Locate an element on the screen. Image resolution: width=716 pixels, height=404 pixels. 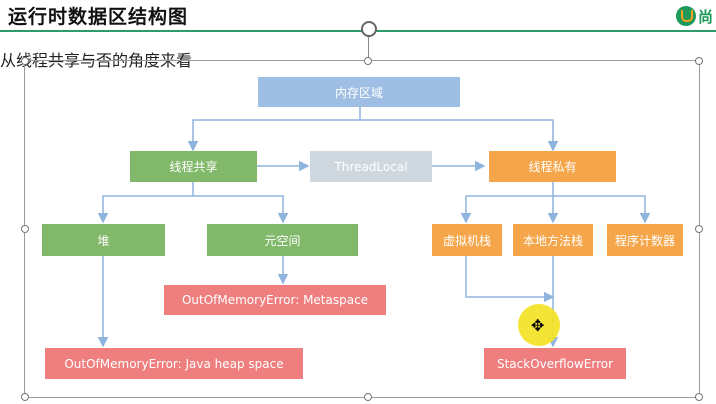
node-heap: 堆 is located at coordinates (103, 240).